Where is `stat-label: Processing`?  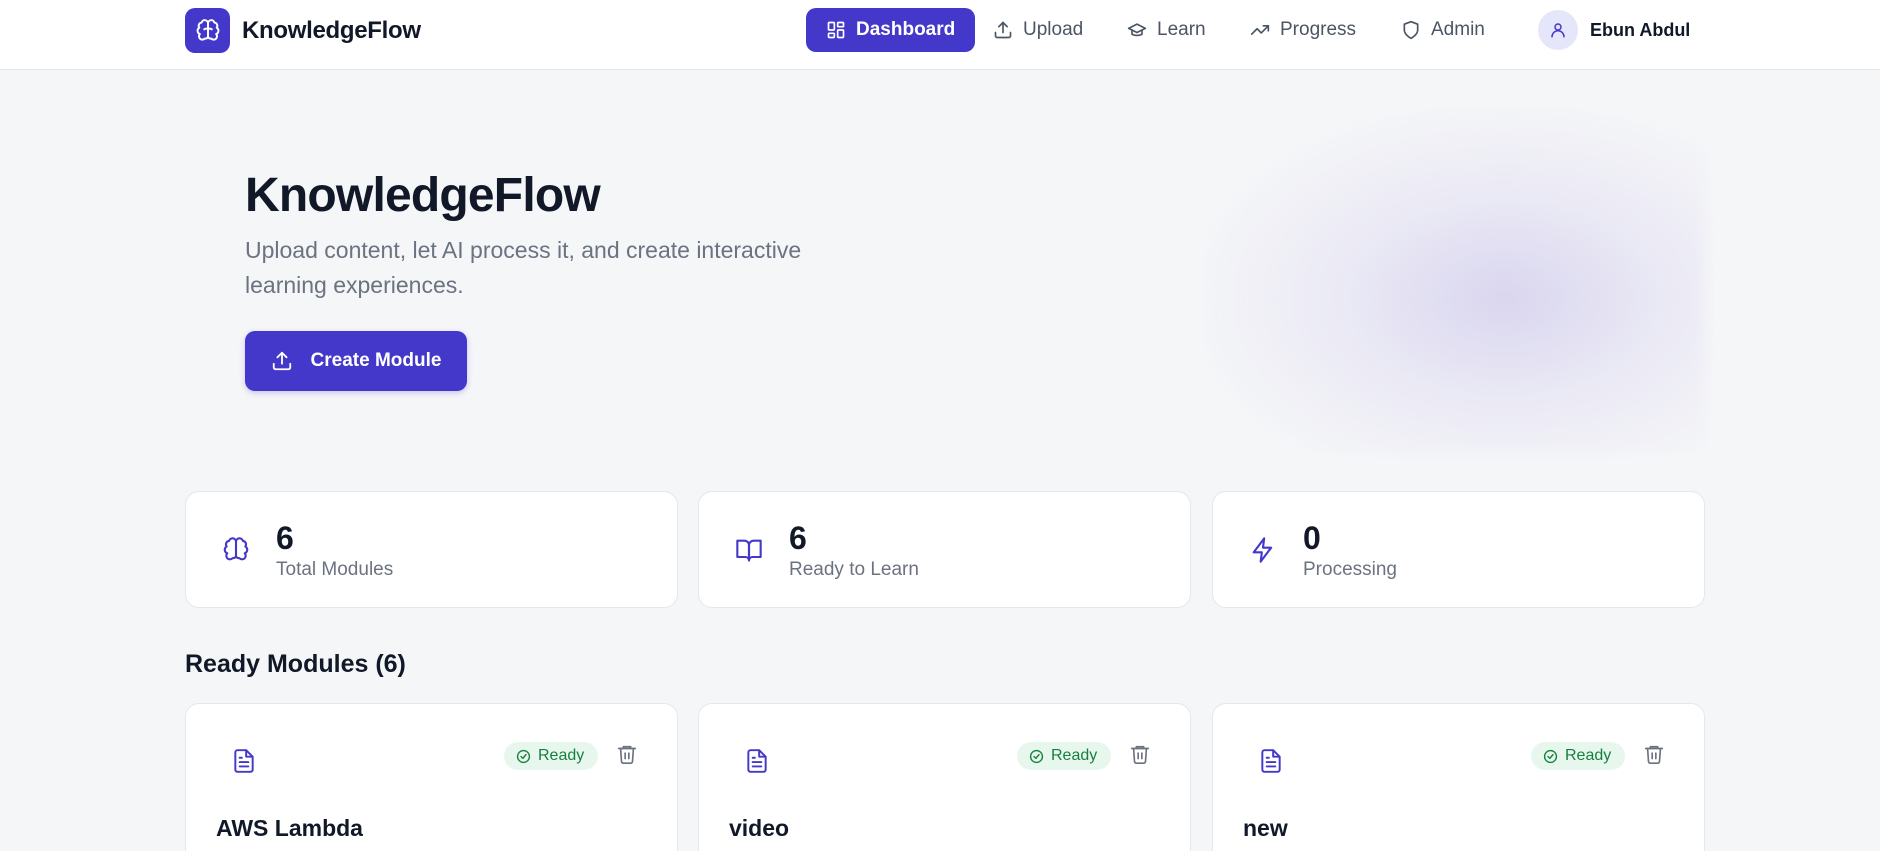
stat-label: Processing is located at coordinates (1350, 569).